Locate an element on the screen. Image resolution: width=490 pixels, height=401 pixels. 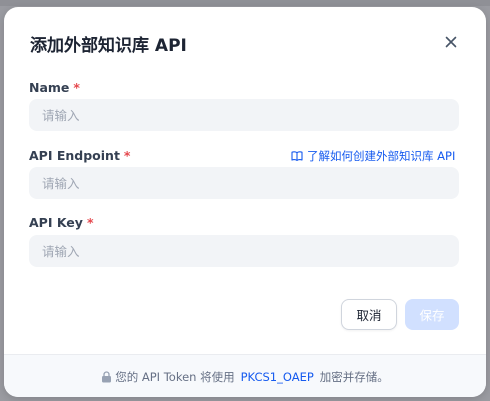
name-label: Name * is located at coordinates (54, 87).